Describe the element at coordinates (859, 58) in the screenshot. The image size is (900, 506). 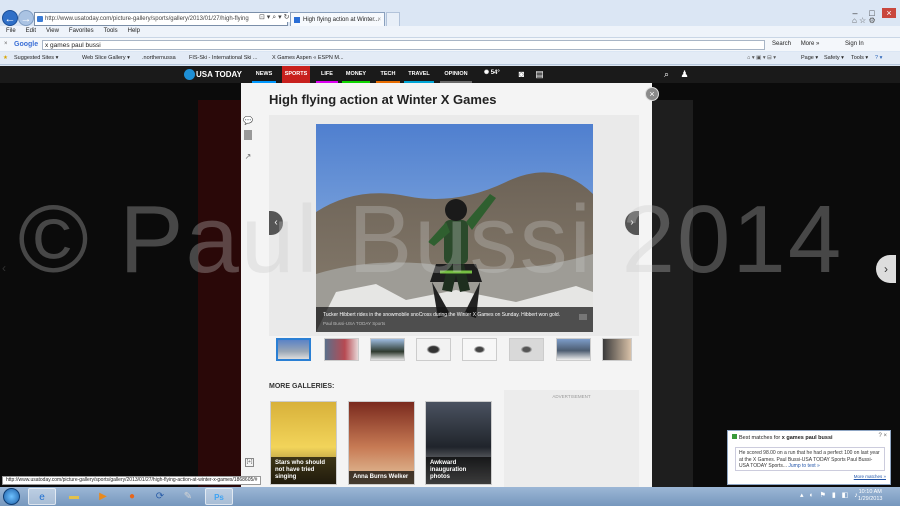
I see `tools-menu: Tools ▾` at that location.